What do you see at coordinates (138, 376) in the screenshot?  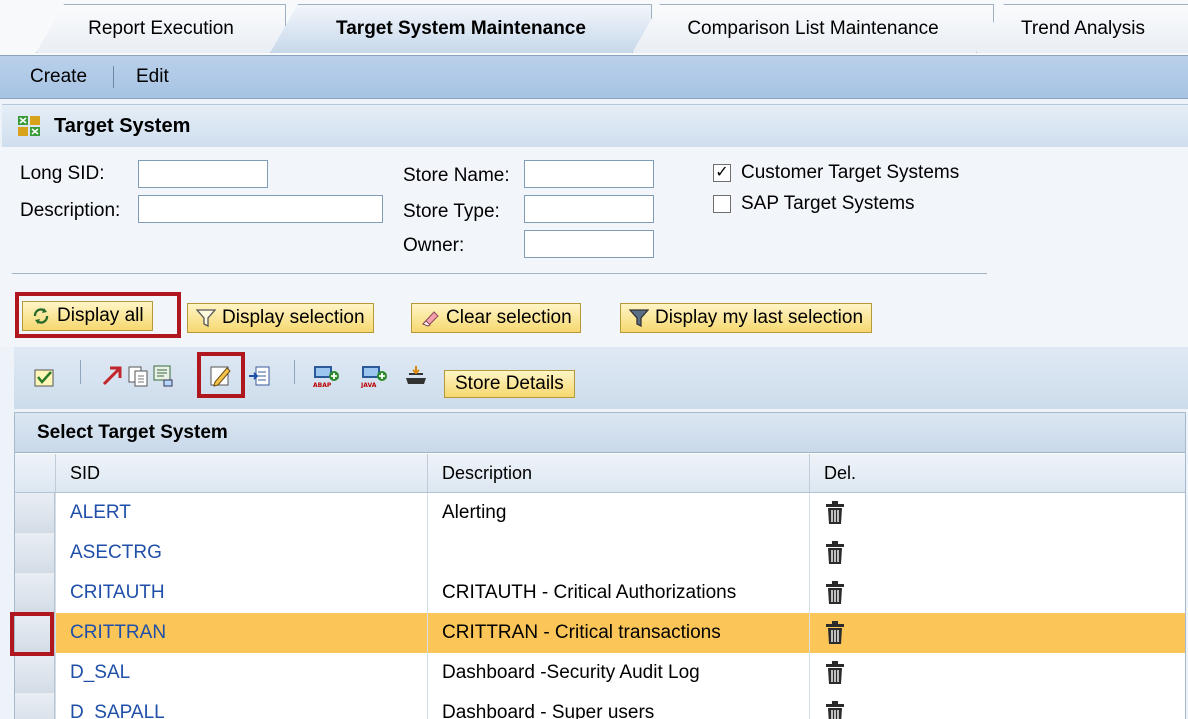 I see `copy-icon` at bounding box center [138, 376].